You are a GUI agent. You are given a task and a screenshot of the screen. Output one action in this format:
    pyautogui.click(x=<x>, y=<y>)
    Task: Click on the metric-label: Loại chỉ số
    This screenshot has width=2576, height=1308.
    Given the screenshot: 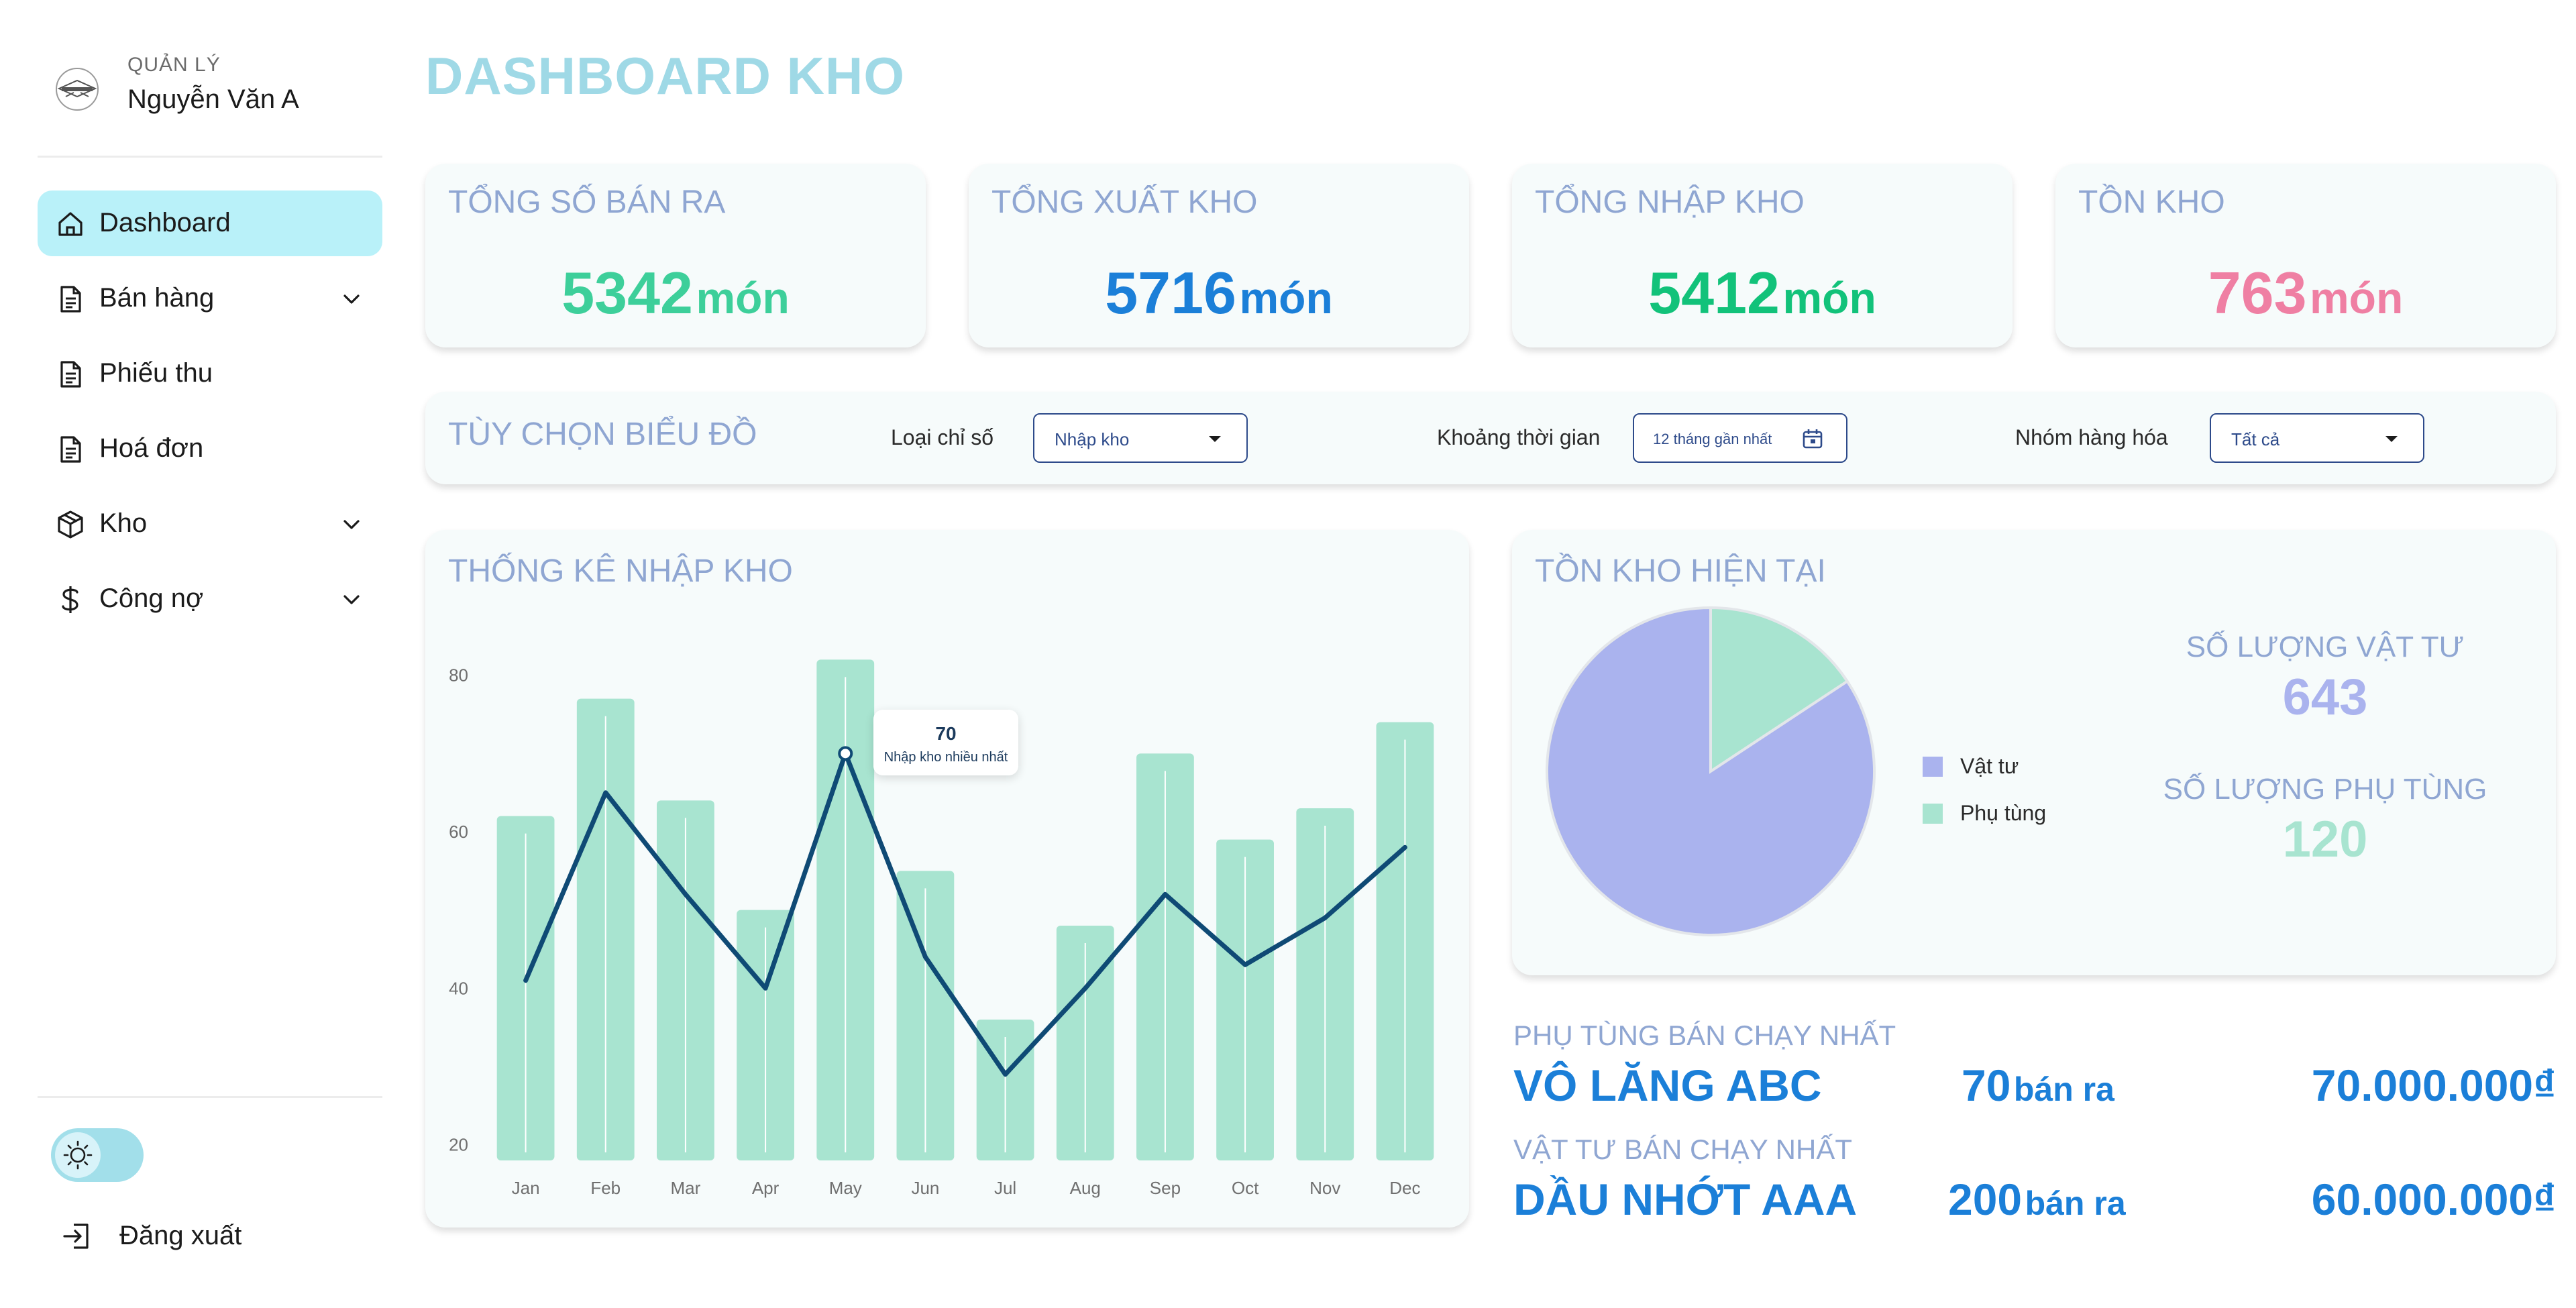 What is the action you would take?
    pyautogui.click(x=942, y=437)
    